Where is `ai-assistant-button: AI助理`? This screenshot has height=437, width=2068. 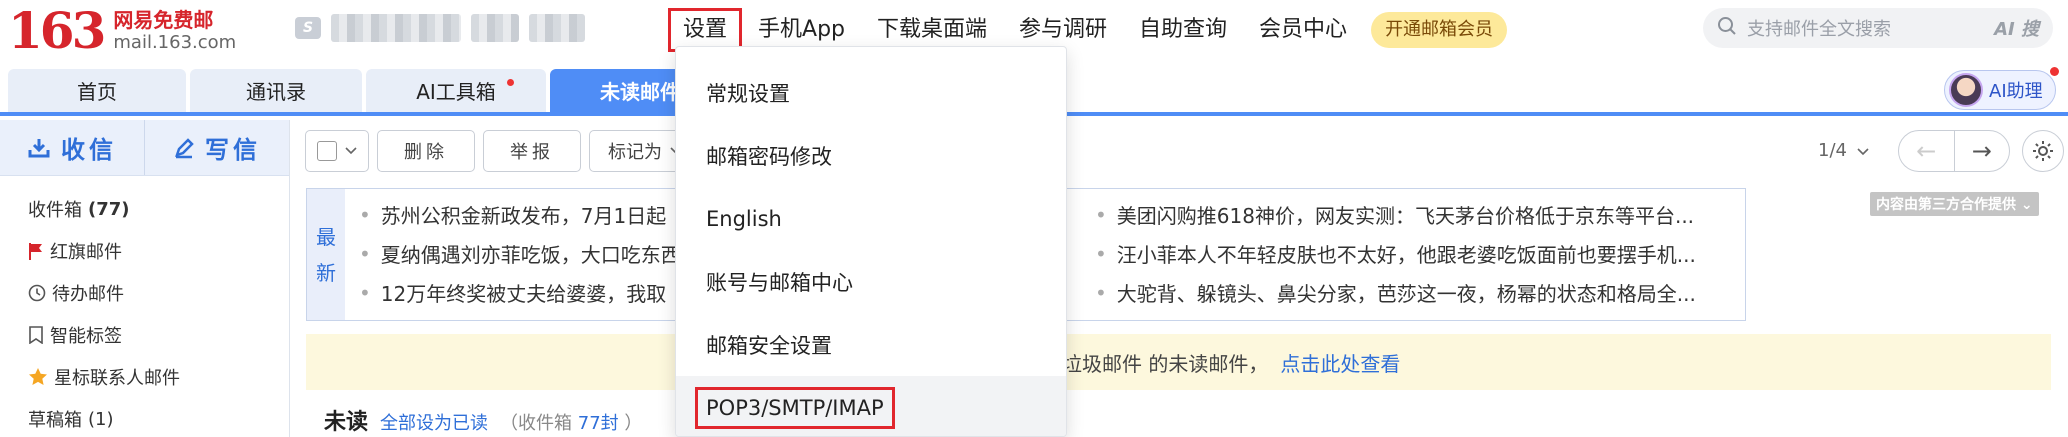
ai-assistant-button: AI助理 is located at coordinates (2001, 88).